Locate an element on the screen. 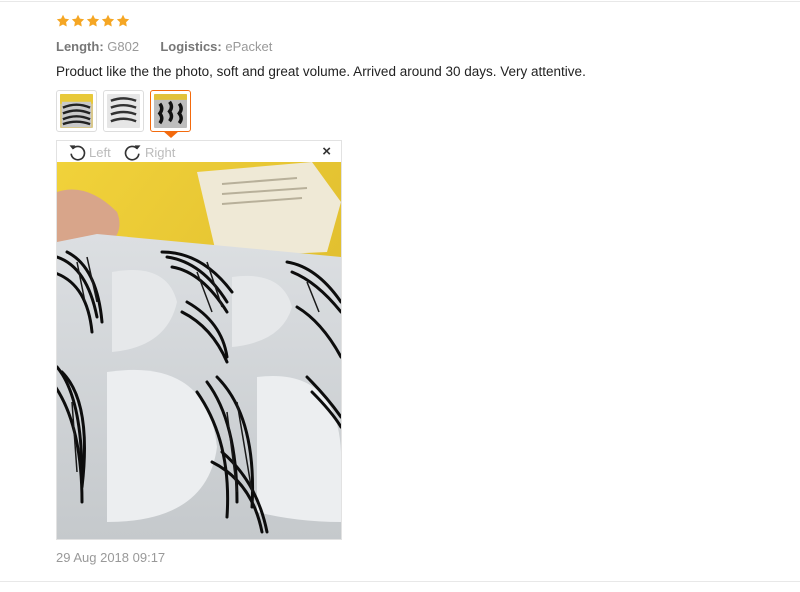  logistics-label: Logistics: is located at coordinates (191, 46).